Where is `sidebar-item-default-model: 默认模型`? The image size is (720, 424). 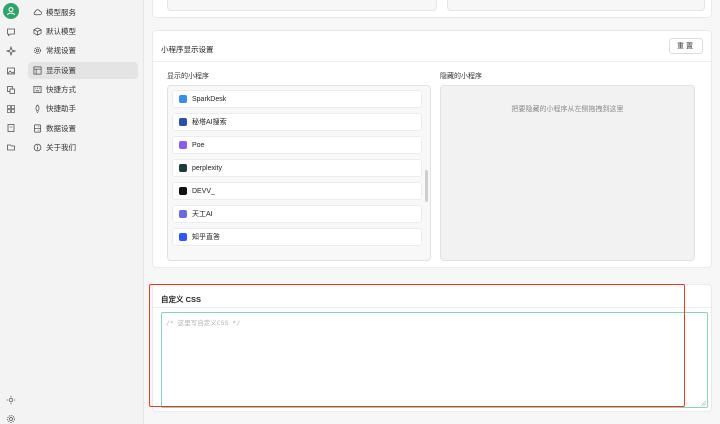
sidebar-item-default-model: 默认模型 is located at coordinates (83, 31).